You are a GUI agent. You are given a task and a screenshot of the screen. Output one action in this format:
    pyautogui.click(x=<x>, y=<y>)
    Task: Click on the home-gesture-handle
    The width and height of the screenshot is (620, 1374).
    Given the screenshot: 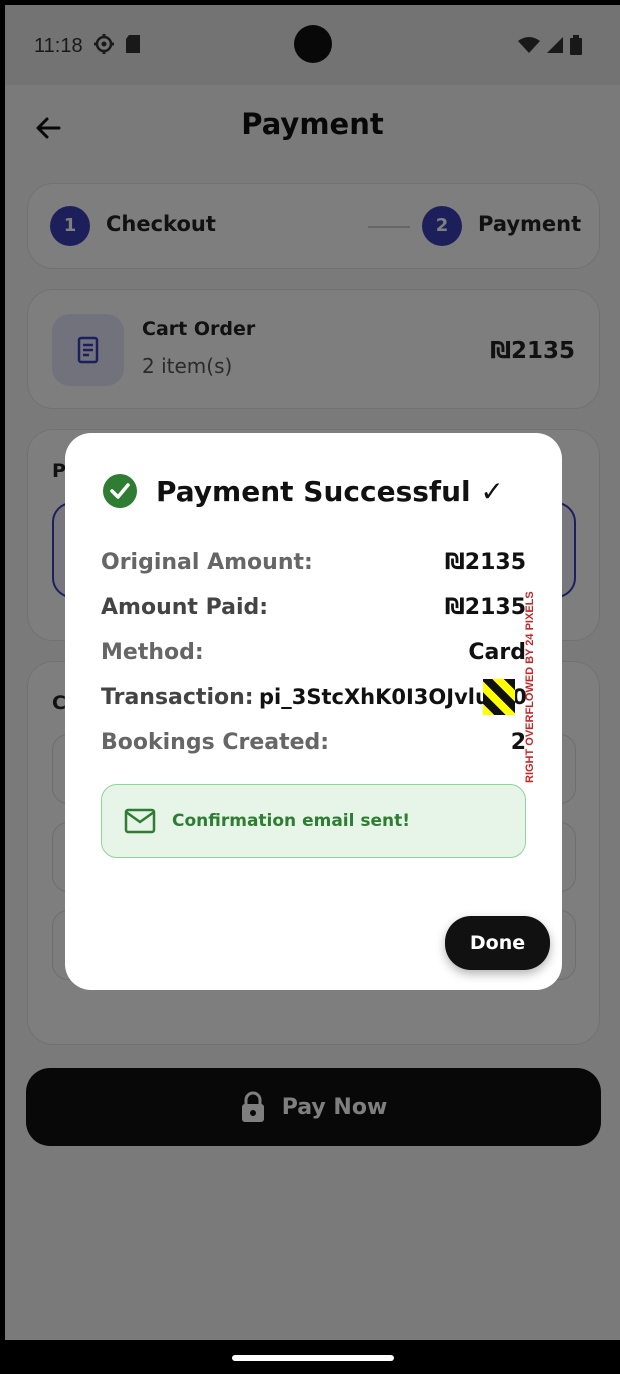 What is the action you would take?
    pyautogui.click(x=313, y=1358)
    